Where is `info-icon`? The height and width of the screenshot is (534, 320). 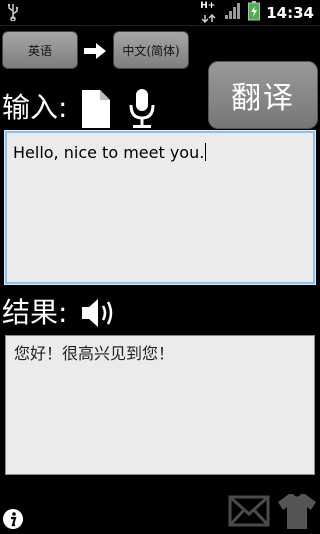 info-icon is located at coordinates (13, 521).